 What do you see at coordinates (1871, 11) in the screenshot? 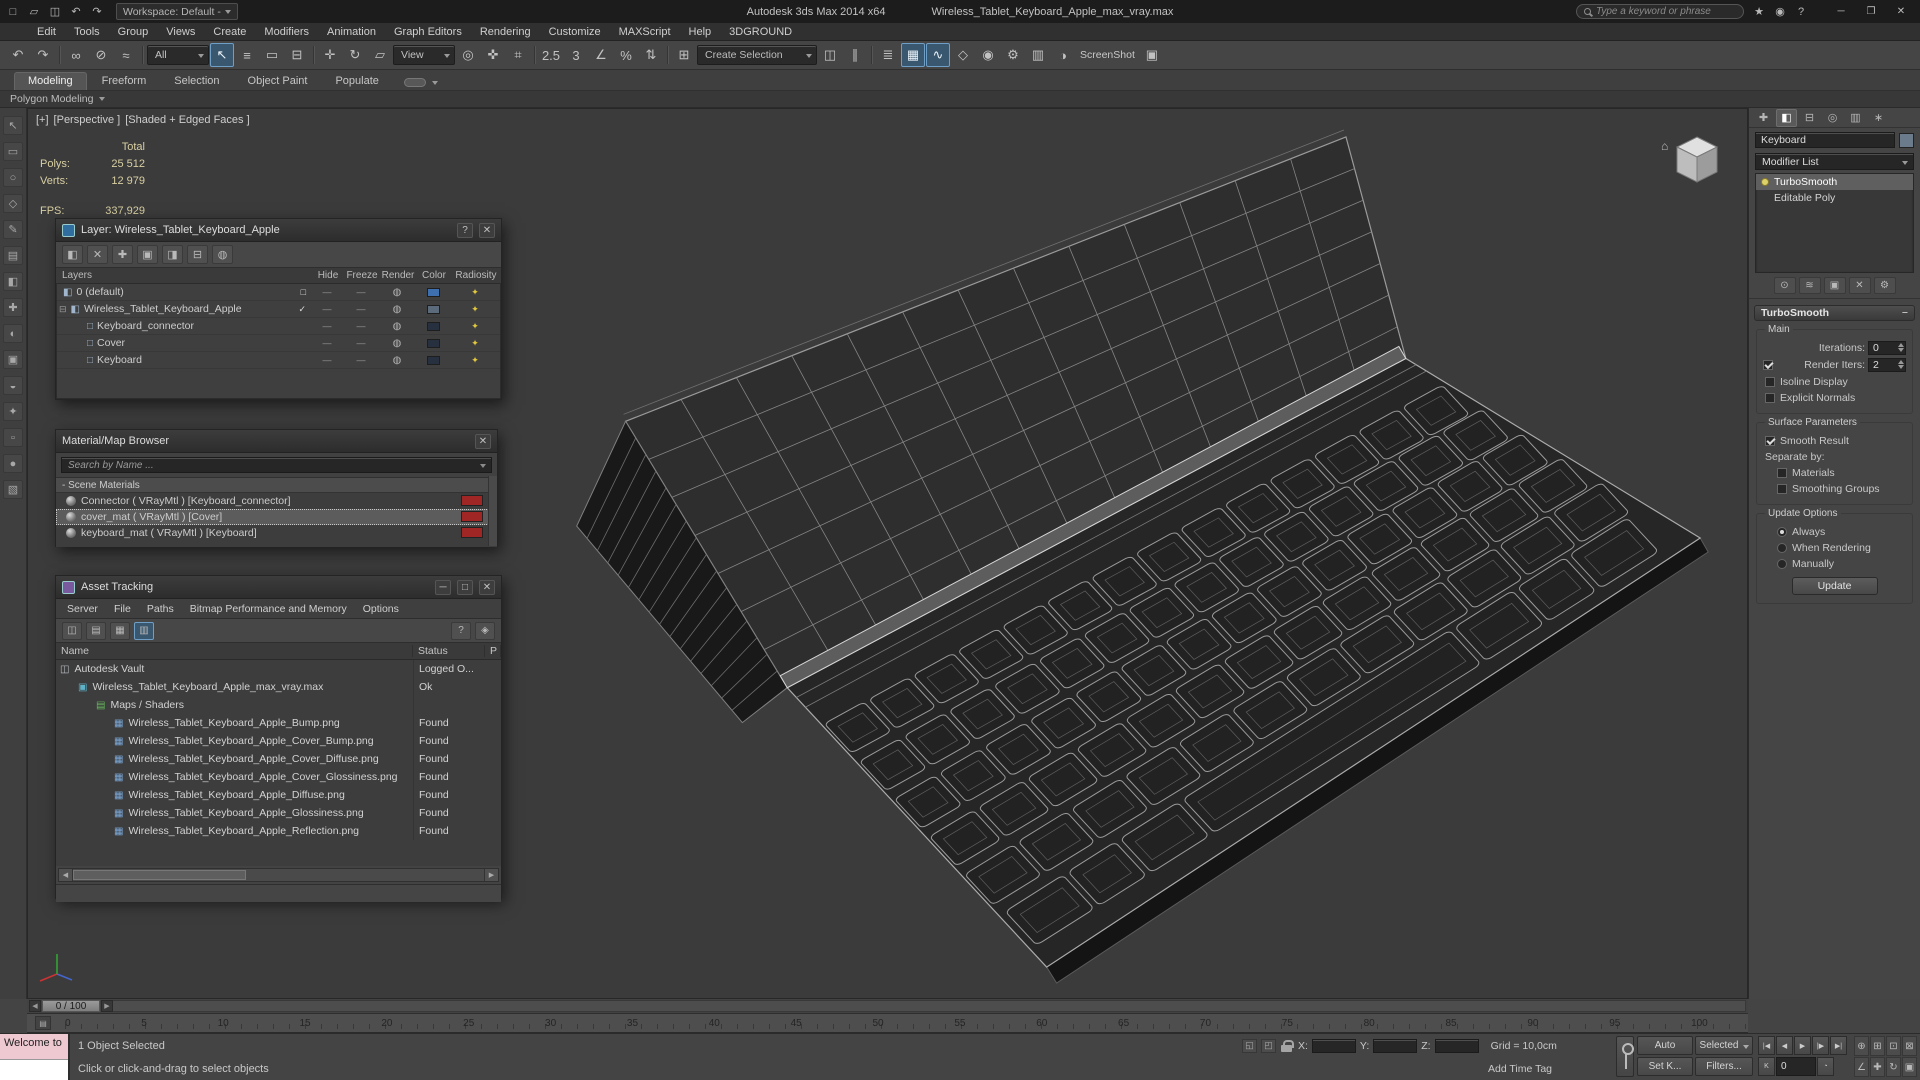
I see `maximize-button: ❐` at bounding box center [1871, 11].